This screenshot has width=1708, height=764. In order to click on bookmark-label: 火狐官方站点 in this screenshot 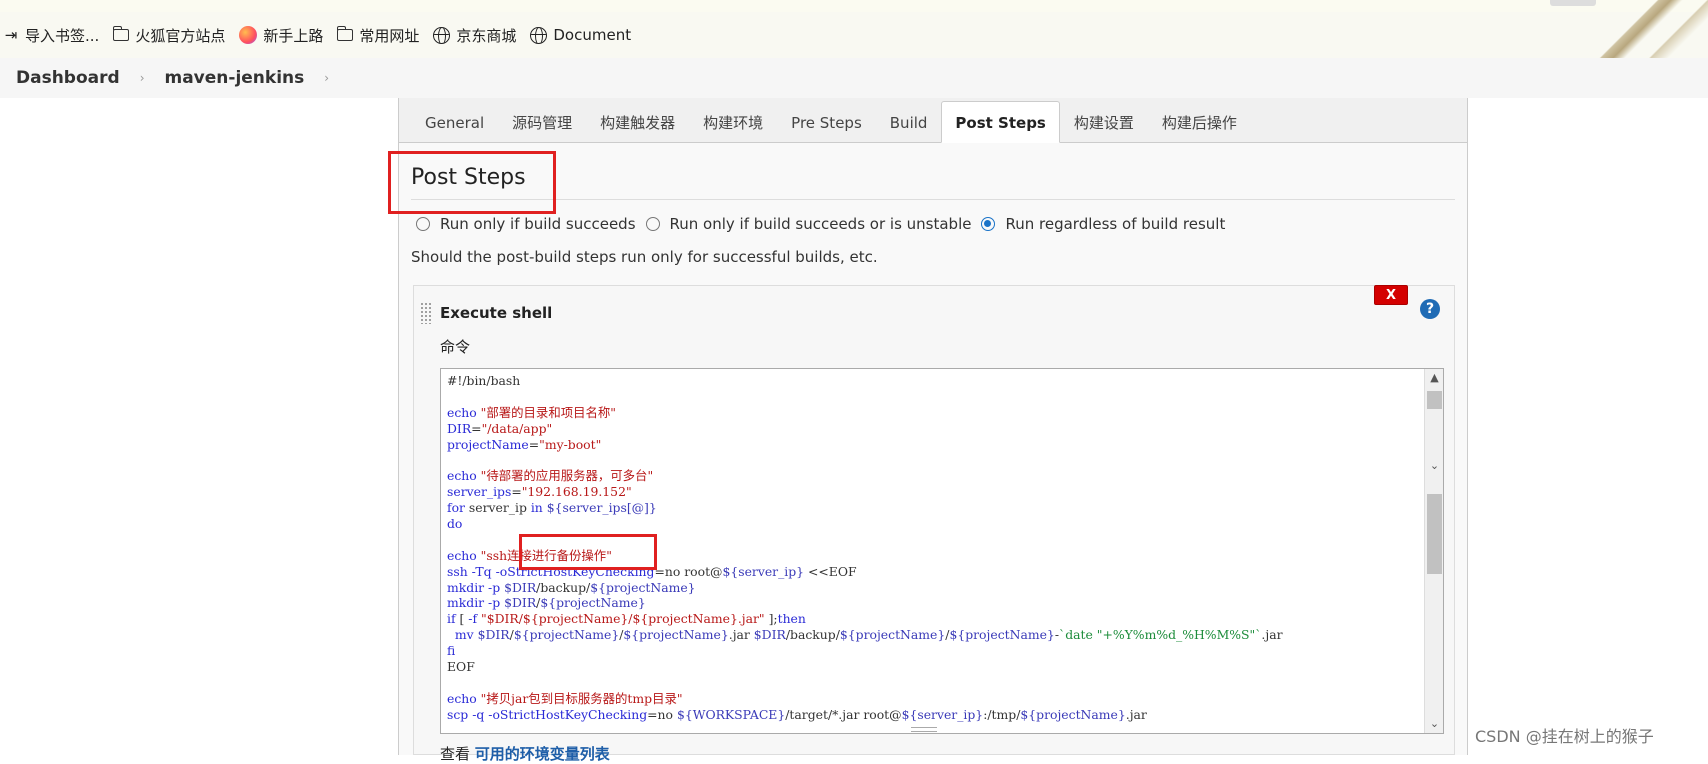, I will do `click(180, 35)`.